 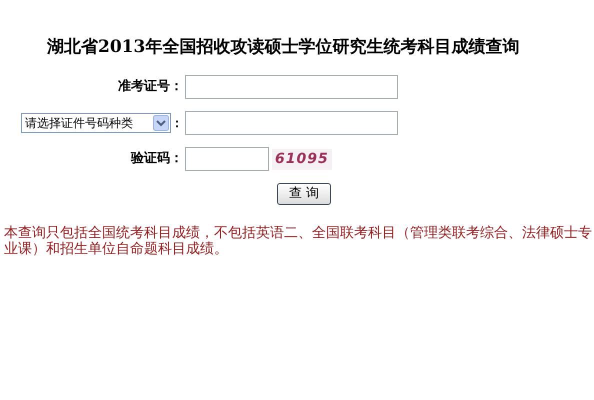 I want to click on notice-text: 本查询只包括全国统考科目成绩，不包括英语二、全国联考科目（管理类联考综合、法律硕士专业课）和招生单位自命题科目成绩。, so click(x=298, y=241).